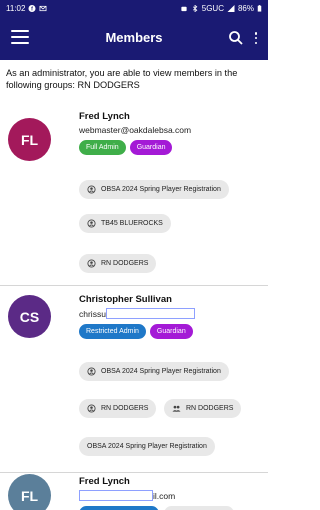 The width and height of the screenshot is (320, 510). I want to click on email-prefix: chrissu, so click(92, 313).